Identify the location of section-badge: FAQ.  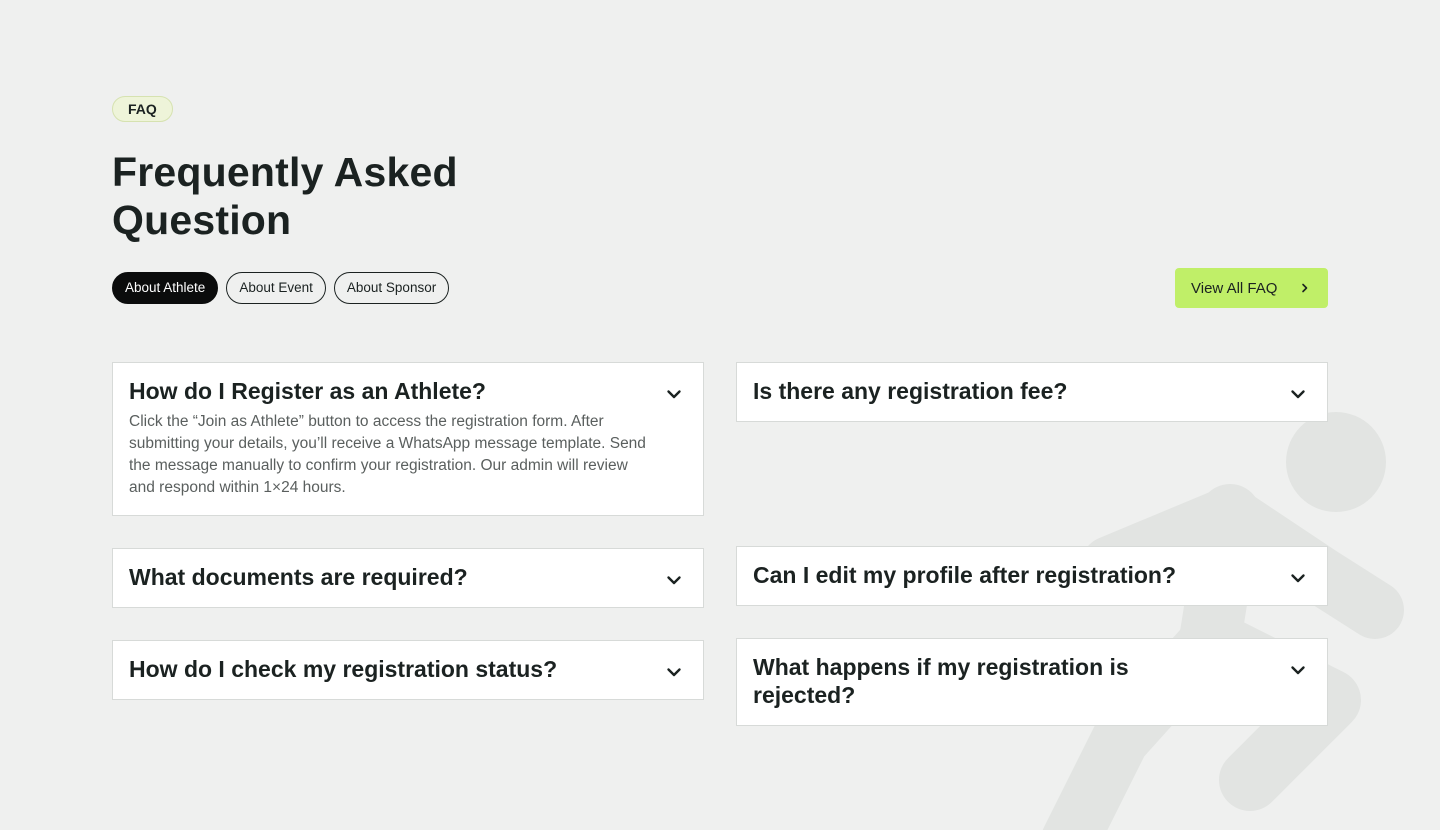
(142, 109).